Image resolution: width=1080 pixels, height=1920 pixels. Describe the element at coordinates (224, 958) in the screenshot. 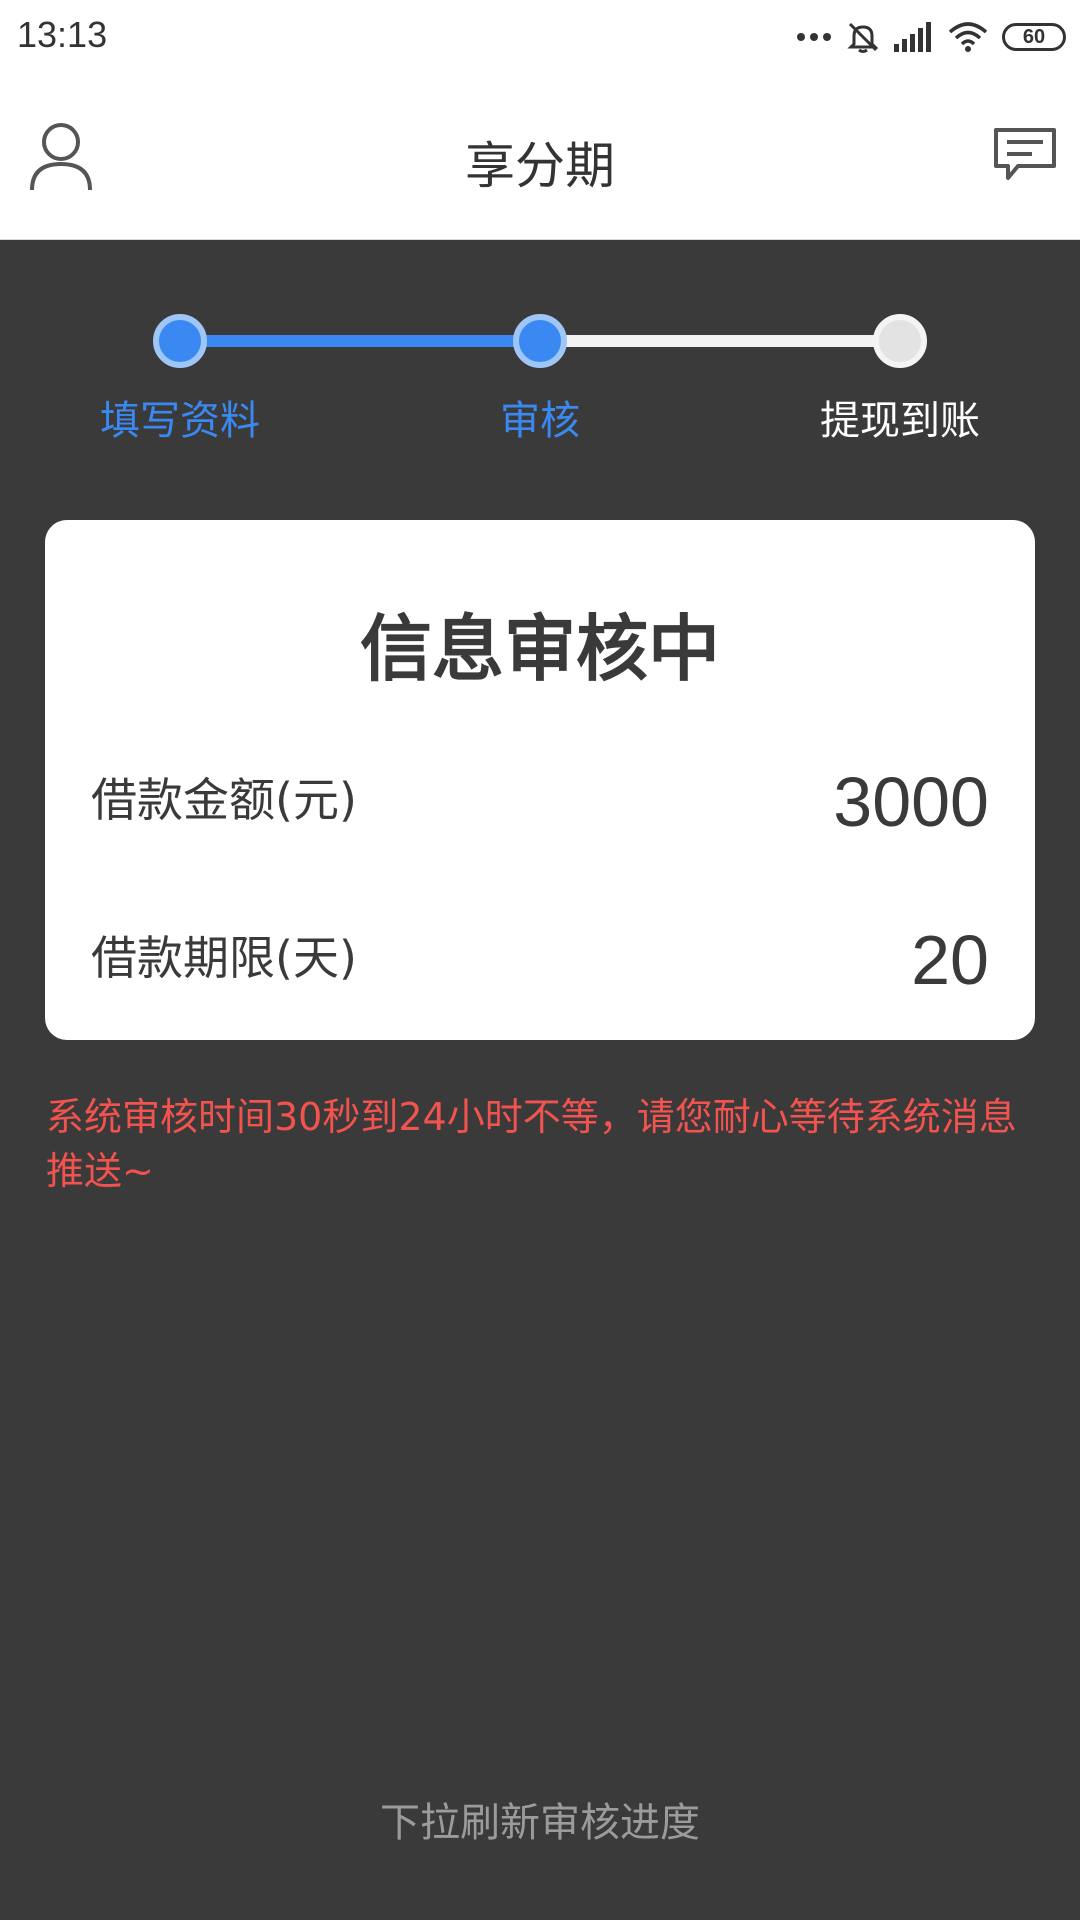

I see `loan-term-label: 借款期限(天)` at that location.